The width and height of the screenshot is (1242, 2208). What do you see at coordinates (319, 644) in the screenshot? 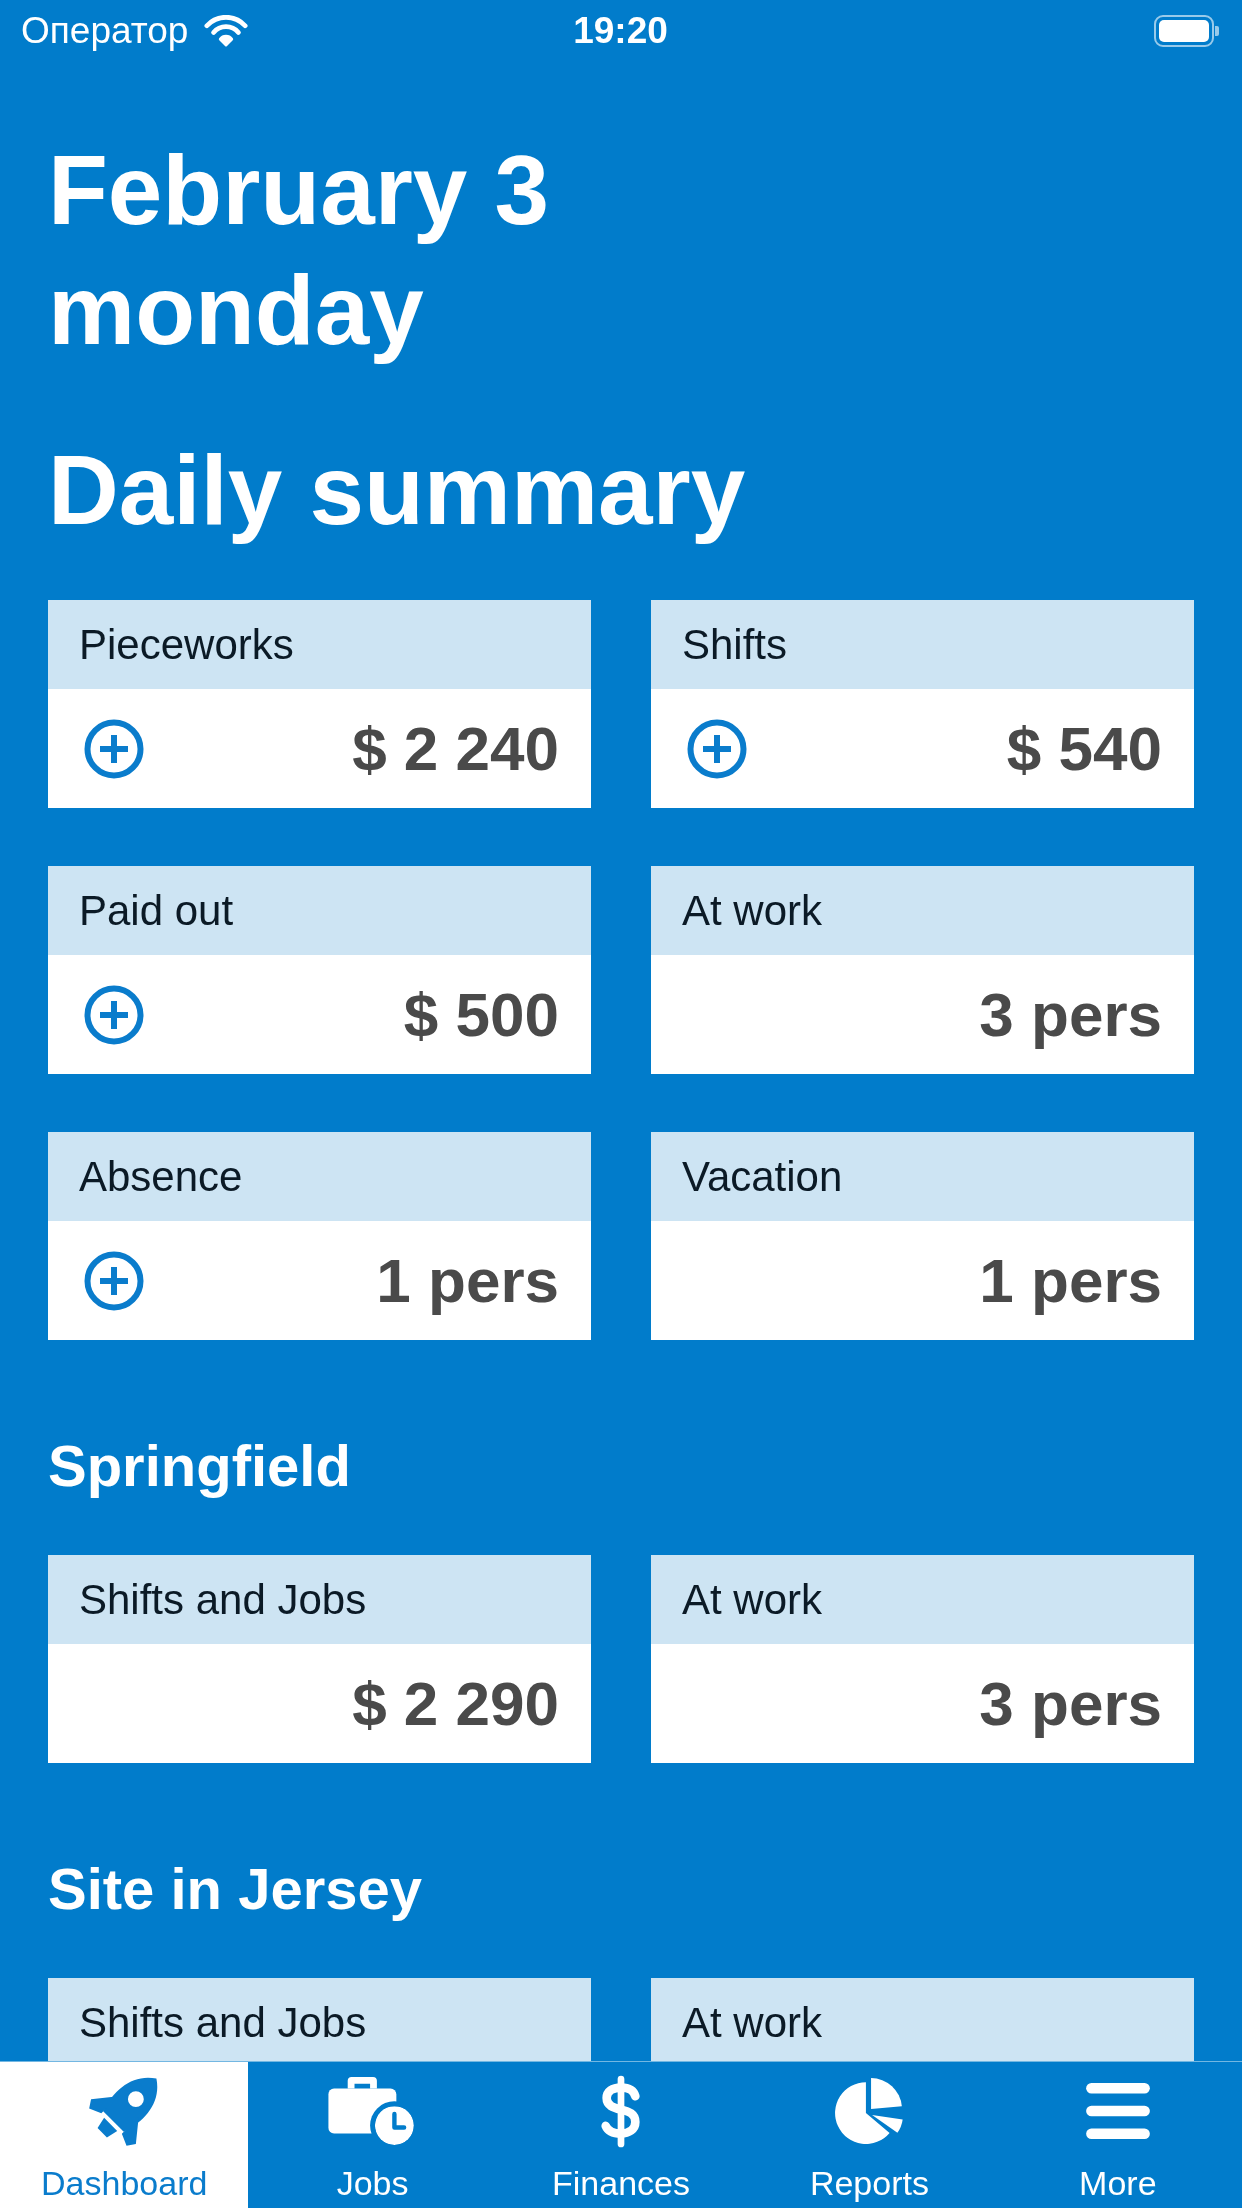
I see `card-header: Pieceworks` at bounding box center [319, 644].